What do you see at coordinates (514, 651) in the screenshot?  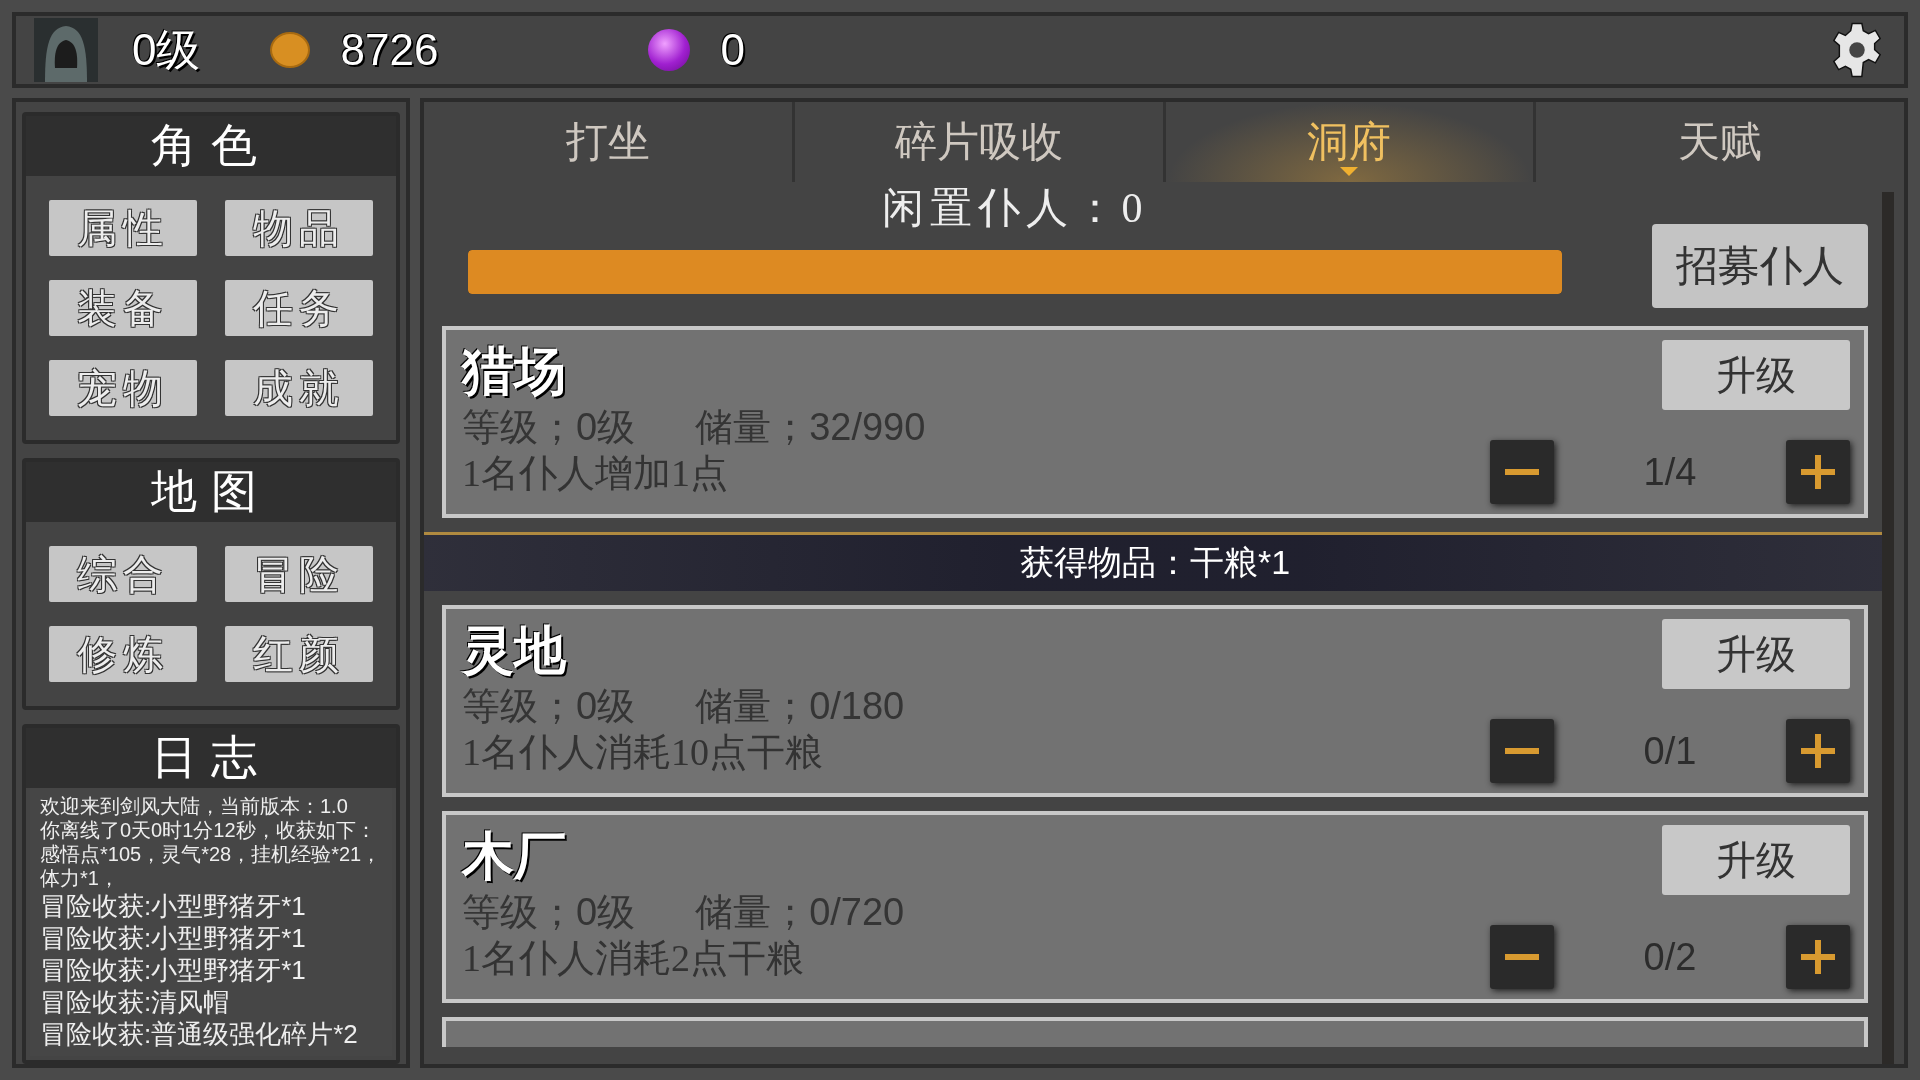 I see `building-name: 灵地` at bounding box center [514, 651].